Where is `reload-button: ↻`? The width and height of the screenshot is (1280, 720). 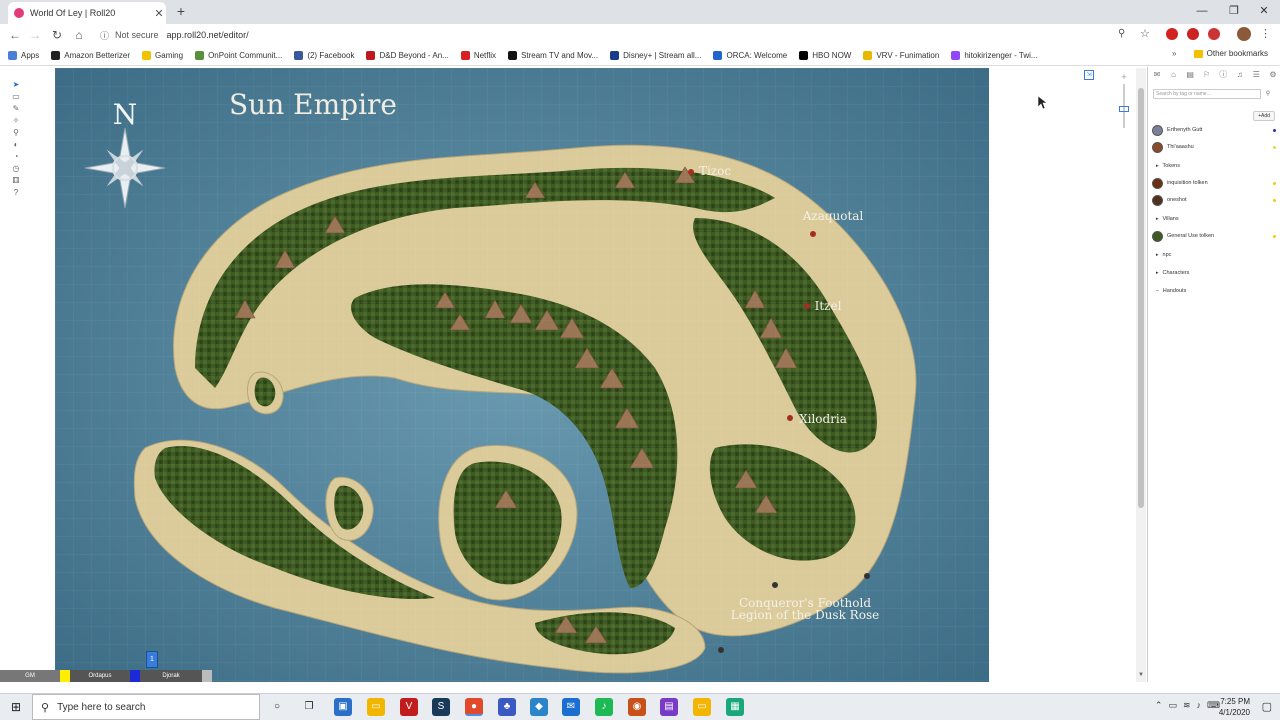
reload-button: ↻ is located at coordinates (57, 35).